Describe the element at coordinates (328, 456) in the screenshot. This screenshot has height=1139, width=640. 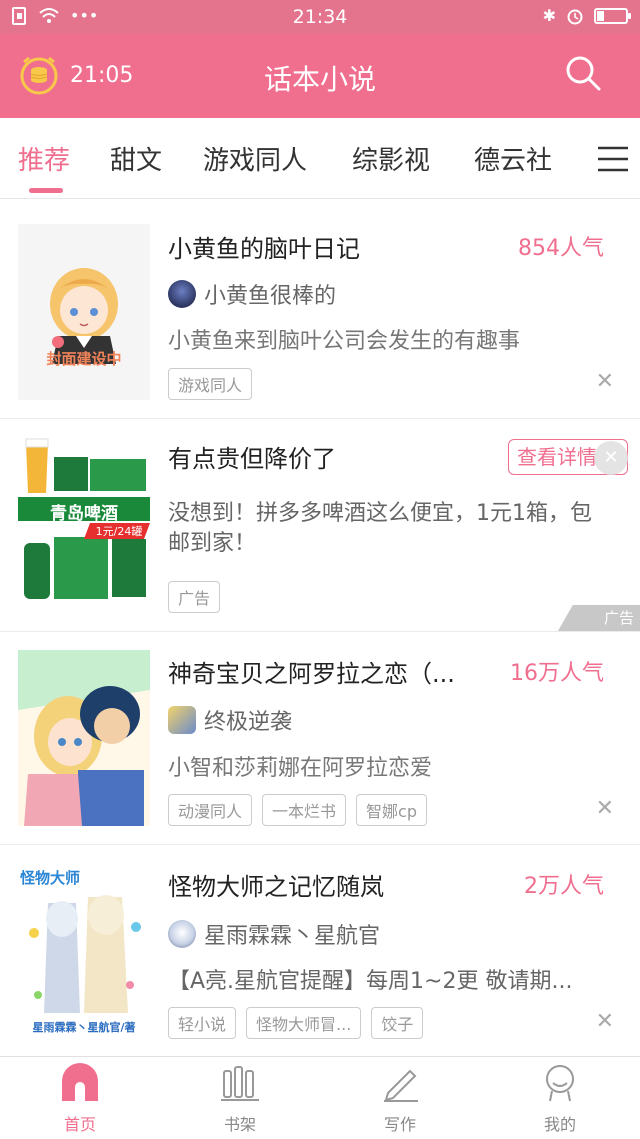
I see `ad-title: 有点贵但降价了` at that location.